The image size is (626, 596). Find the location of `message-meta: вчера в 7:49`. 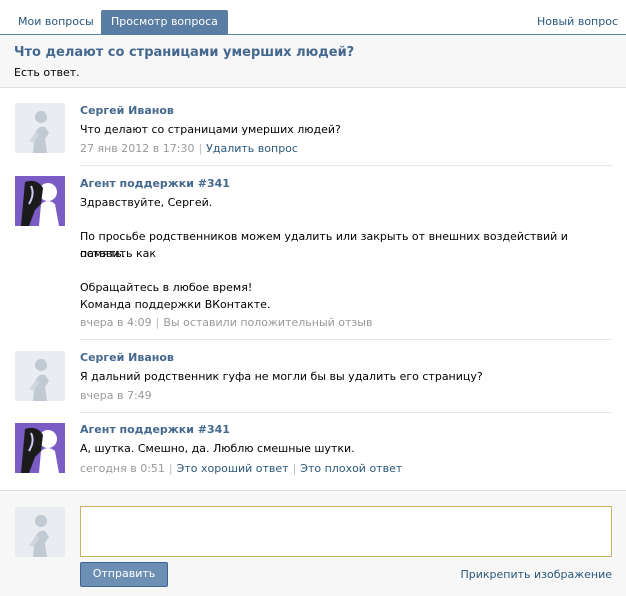

message-meta: вчера в 7:49 is located at coordinates (116, 395).